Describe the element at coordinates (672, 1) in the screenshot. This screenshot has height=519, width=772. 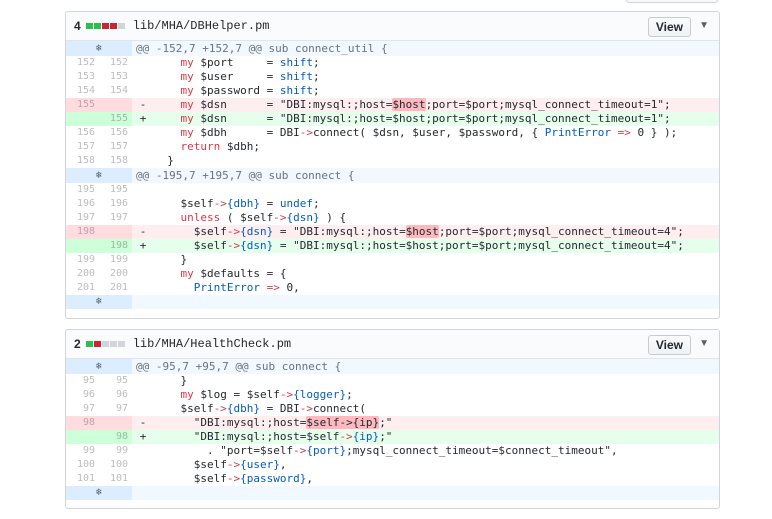
I see `previous-file-footer` at that location.